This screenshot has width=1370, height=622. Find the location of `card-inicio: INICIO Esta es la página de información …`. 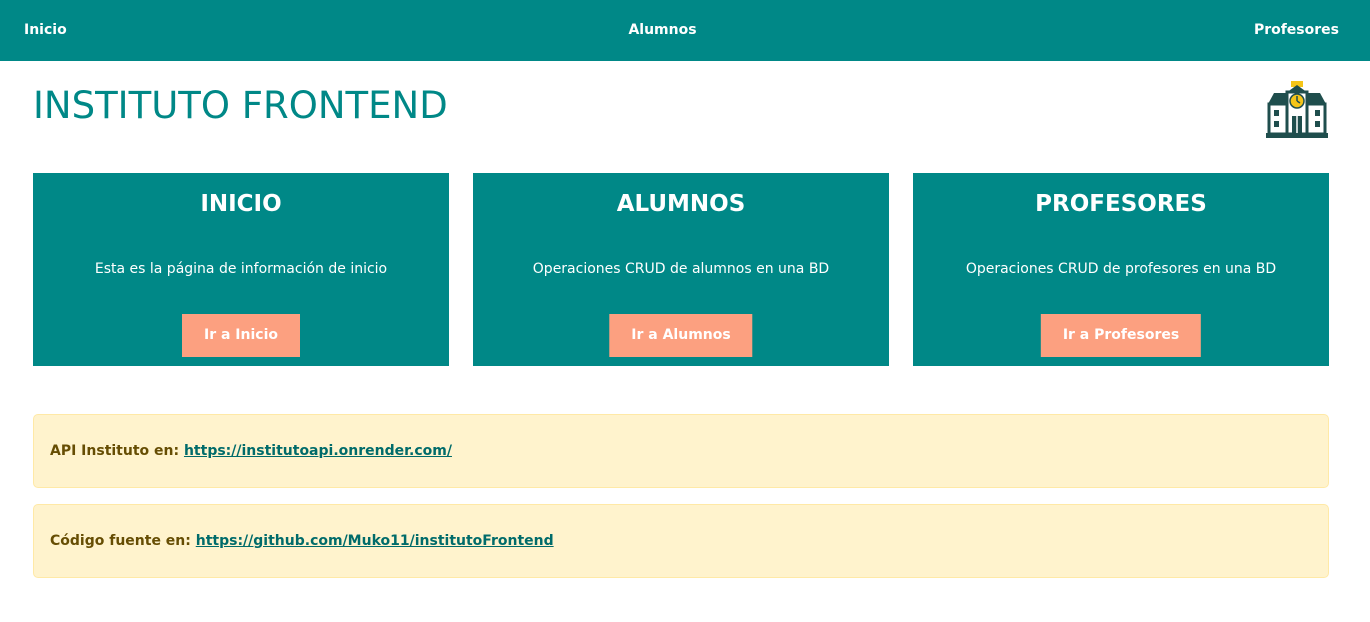

card-inicio: INICIO Esta es la página de información … is located at coordinates (241, 269).